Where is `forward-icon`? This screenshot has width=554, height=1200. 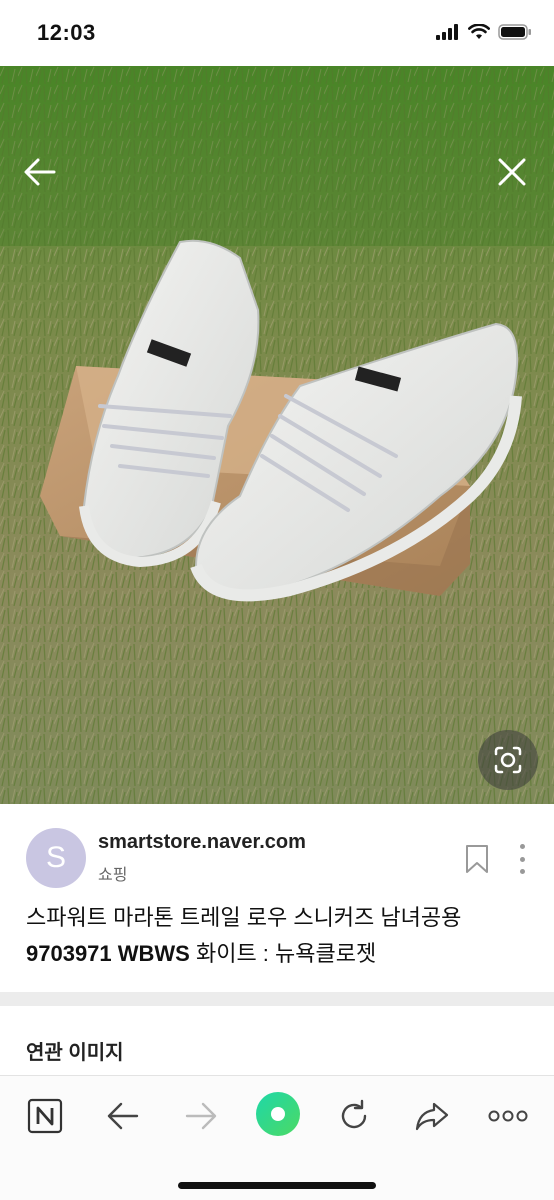
forward-icon is located at coordinates (201, 1116).